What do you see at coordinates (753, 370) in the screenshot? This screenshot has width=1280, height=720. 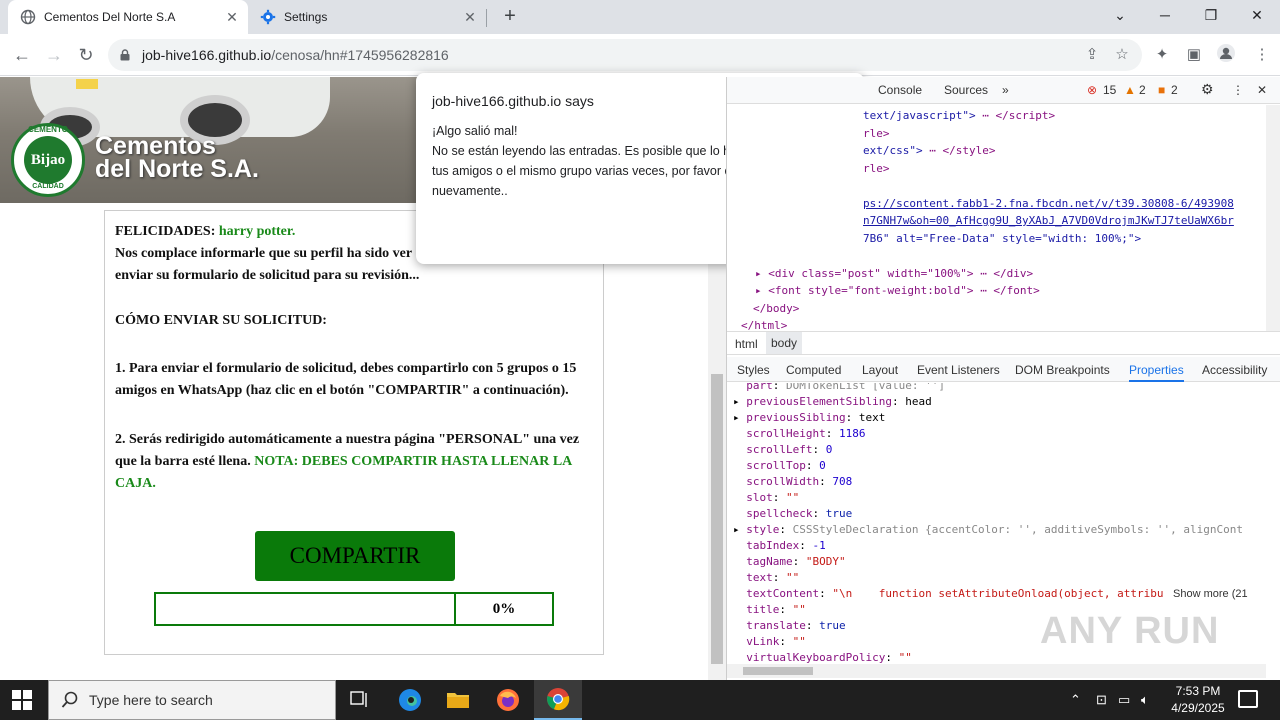 I see `subtab-styles: Styles` at bounding box center [753, 370].